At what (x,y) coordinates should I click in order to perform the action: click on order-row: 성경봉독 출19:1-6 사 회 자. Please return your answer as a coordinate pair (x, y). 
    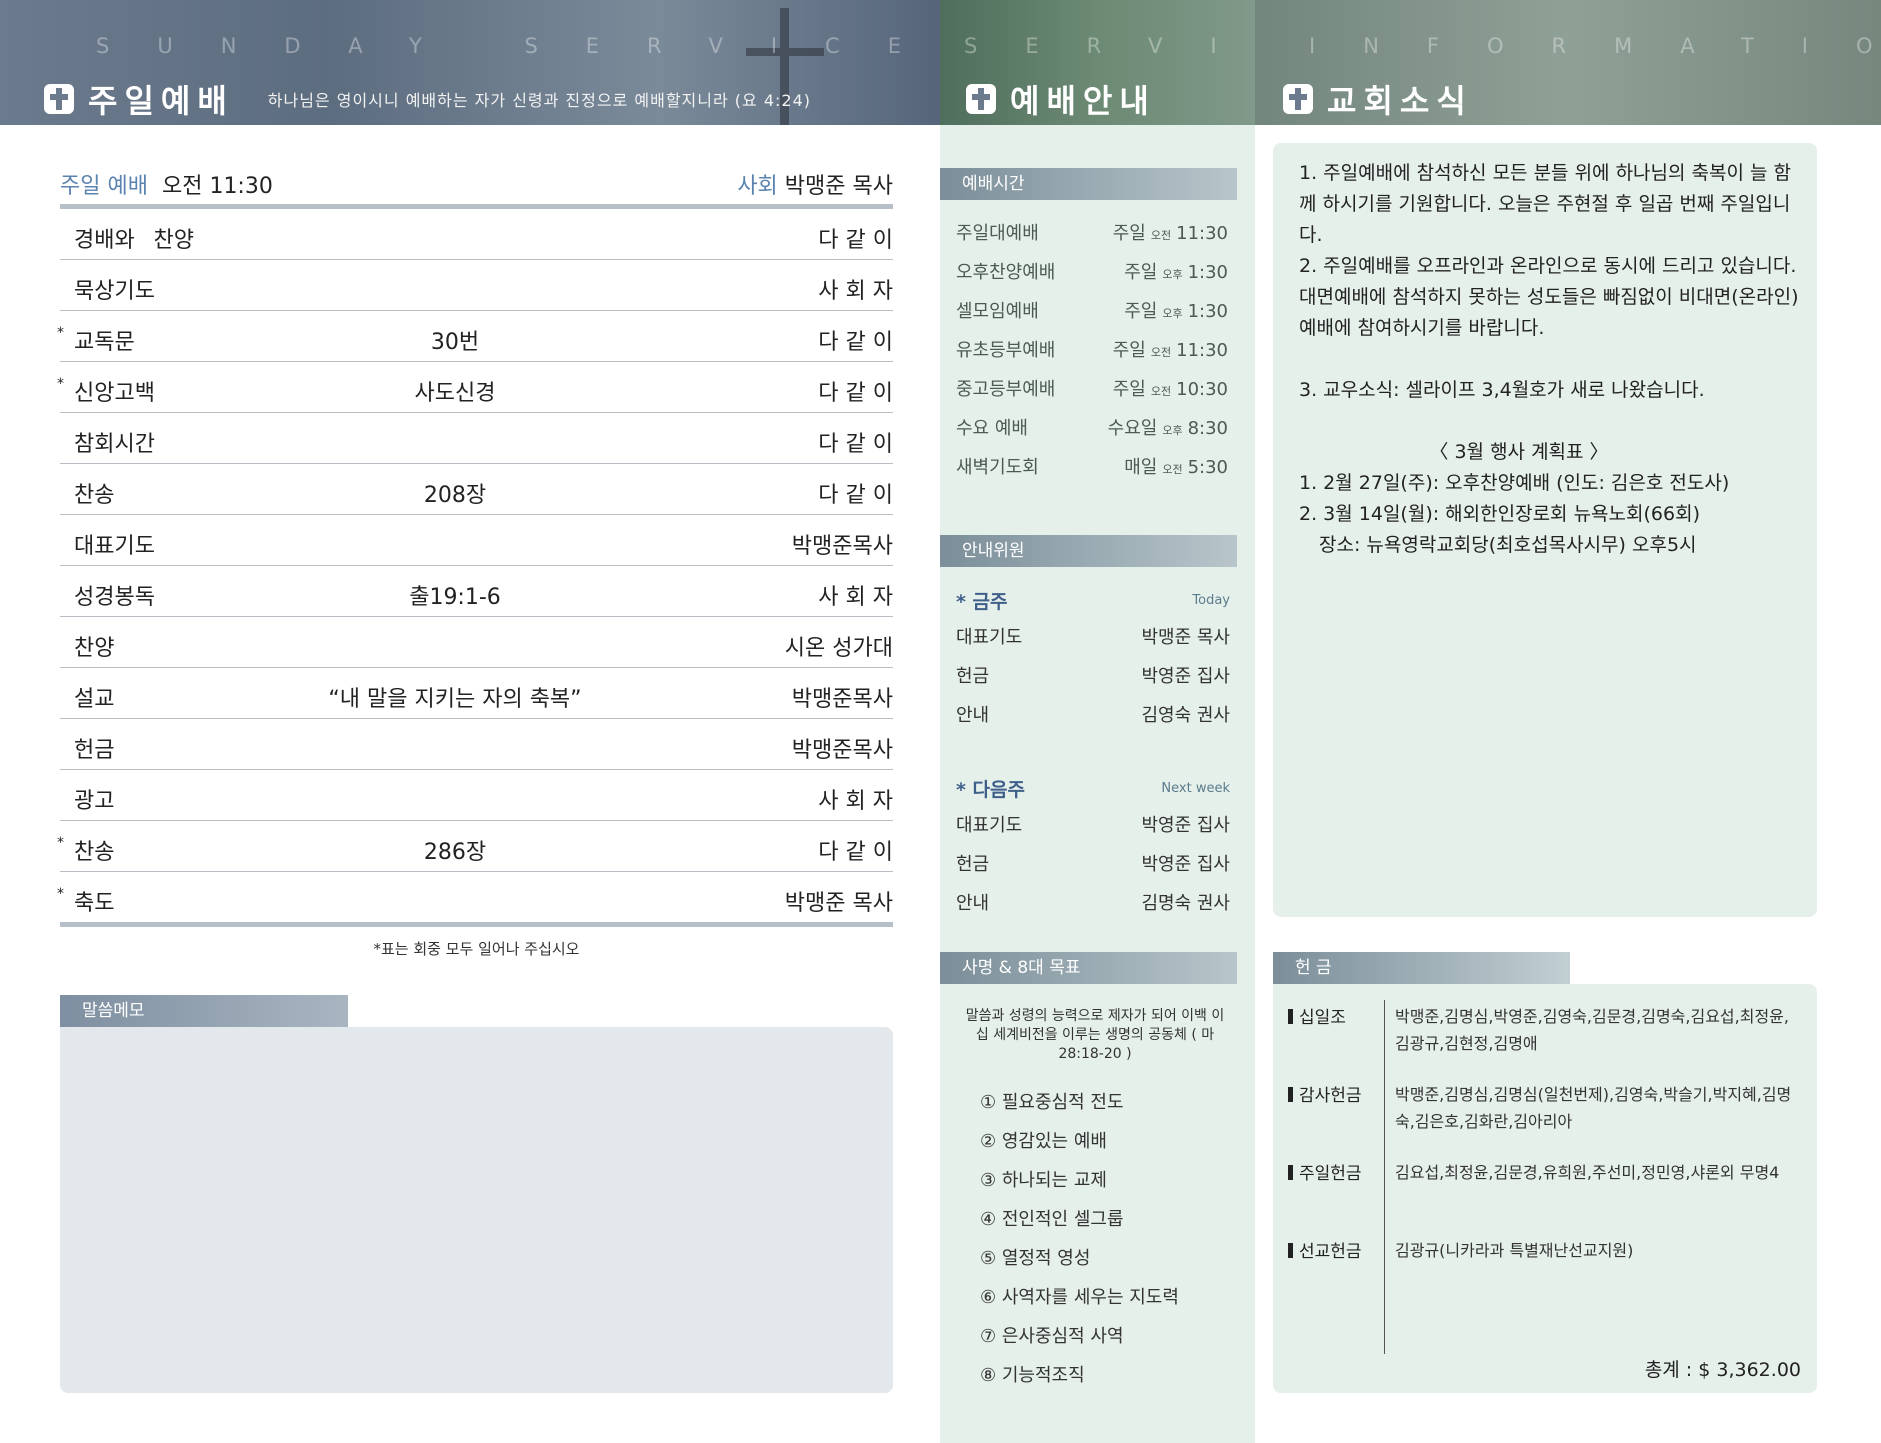
    Looking at the image, I should click on (476, 591).